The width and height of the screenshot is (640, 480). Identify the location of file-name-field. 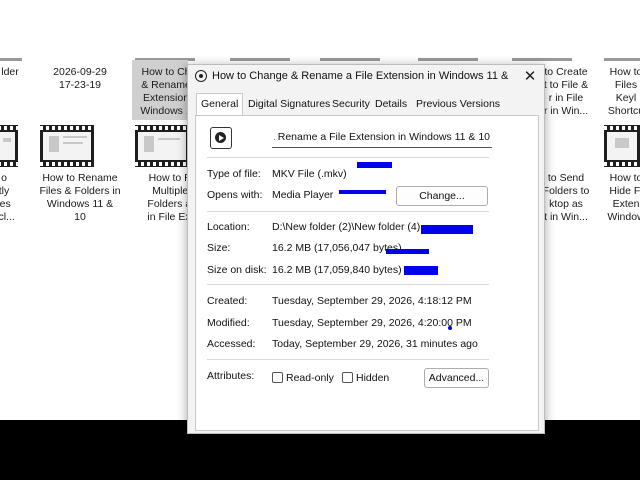
(382, 137).